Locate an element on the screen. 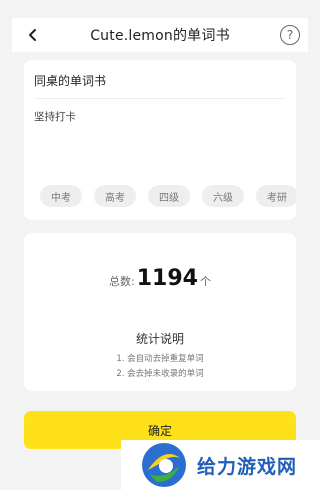  stats-note: 2. 会去掉未收录的单词 is located at coordinates (160, 374).